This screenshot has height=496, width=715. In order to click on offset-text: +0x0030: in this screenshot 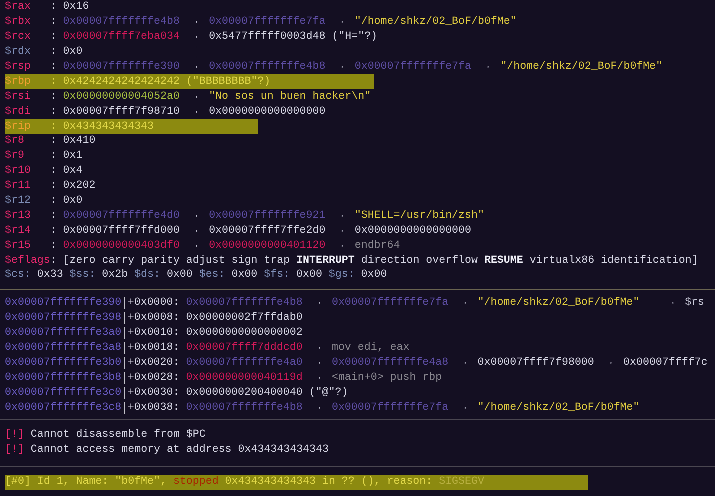, I will do `click(154, 392)`.